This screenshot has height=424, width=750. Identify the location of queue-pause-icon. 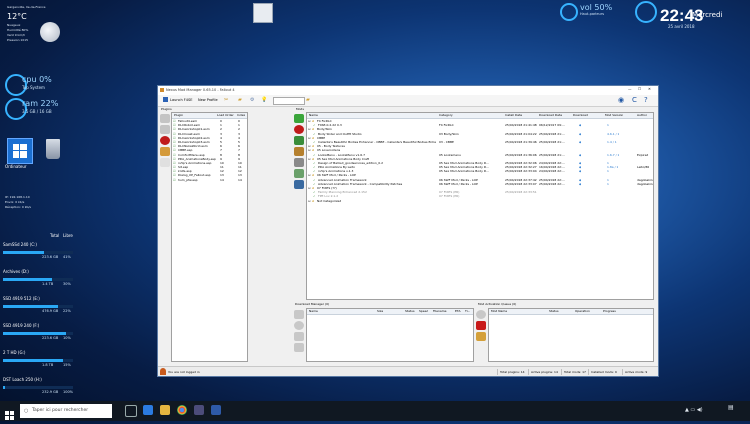
(481, 314).